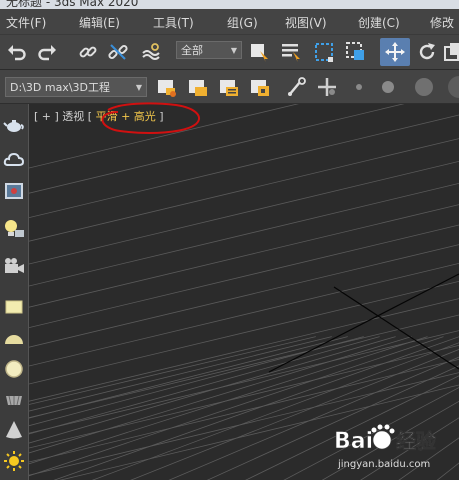 This screenshot has width=459, height=480. Describe the element at coordinates (297, 87) in the screenshot. I see `paint-brush-icon` at that location.